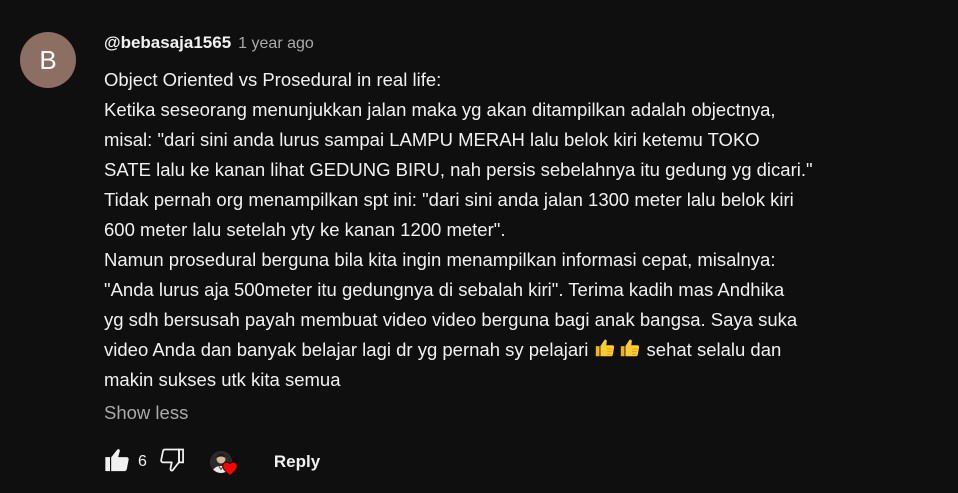 The height and width of the screenshot is (493, 958). What do you see at coordinates (297, 462) in the screenshot?
I see `reply-button: Reply` at bounding box center [297, 462].